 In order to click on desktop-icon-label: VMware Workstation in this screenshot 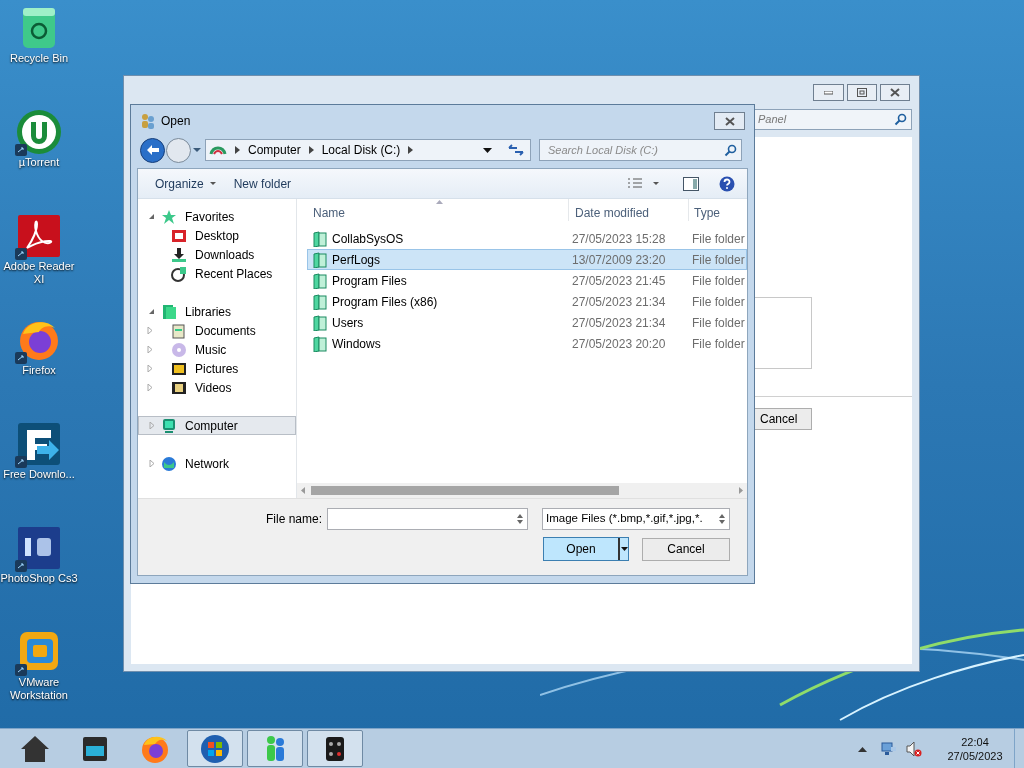, I will do `click(39, 689)`.